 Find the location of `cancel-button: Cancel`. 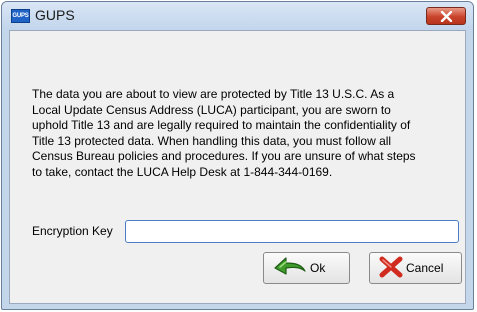

cancel-button: Cancel is located at coordinates (415, 268).